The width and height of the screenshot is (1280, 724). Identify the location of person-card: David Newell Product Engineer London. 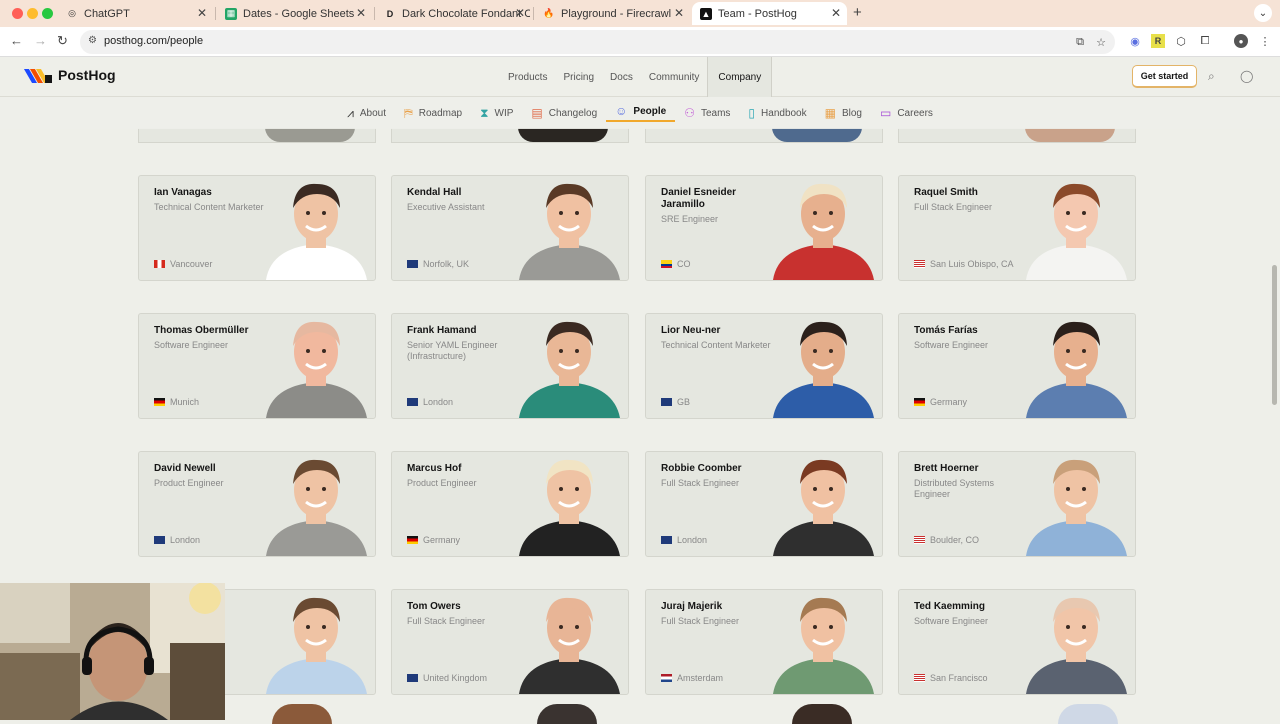
(257, 504).